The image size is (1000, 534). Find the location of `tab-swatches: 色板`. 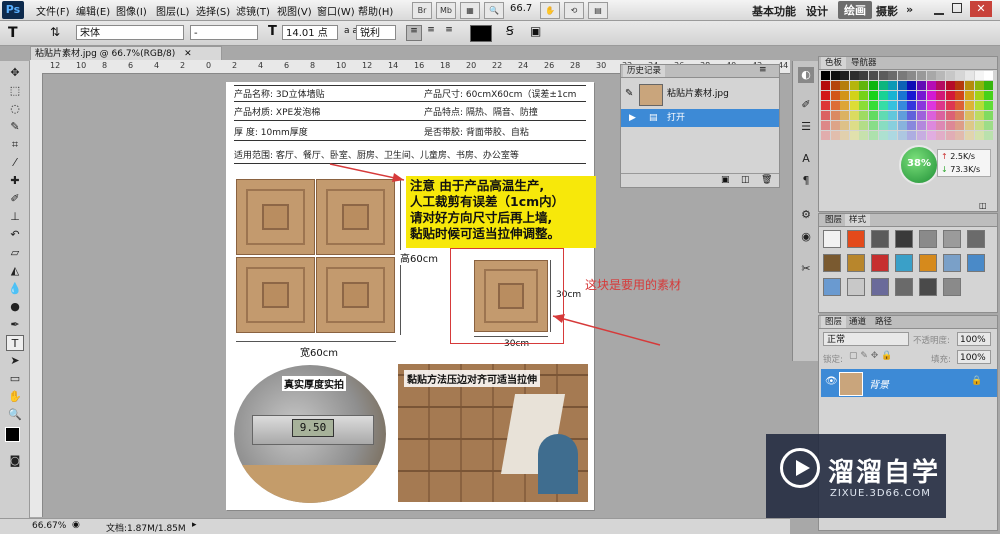

tab-swatches: 色板 is located at coordinates (834, 63).